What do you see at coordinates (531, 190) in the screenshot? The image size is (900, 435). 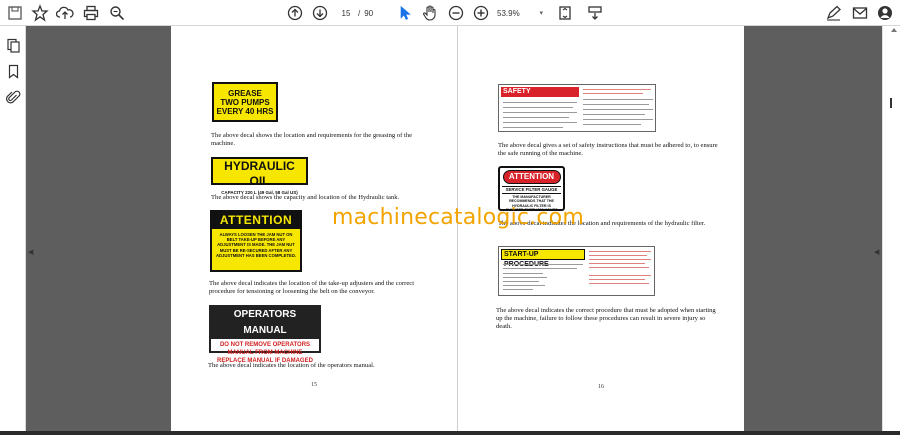 I see `decal-filter-sub: SERVICE FILTER GAUGE` at bounding box center [531, 190].